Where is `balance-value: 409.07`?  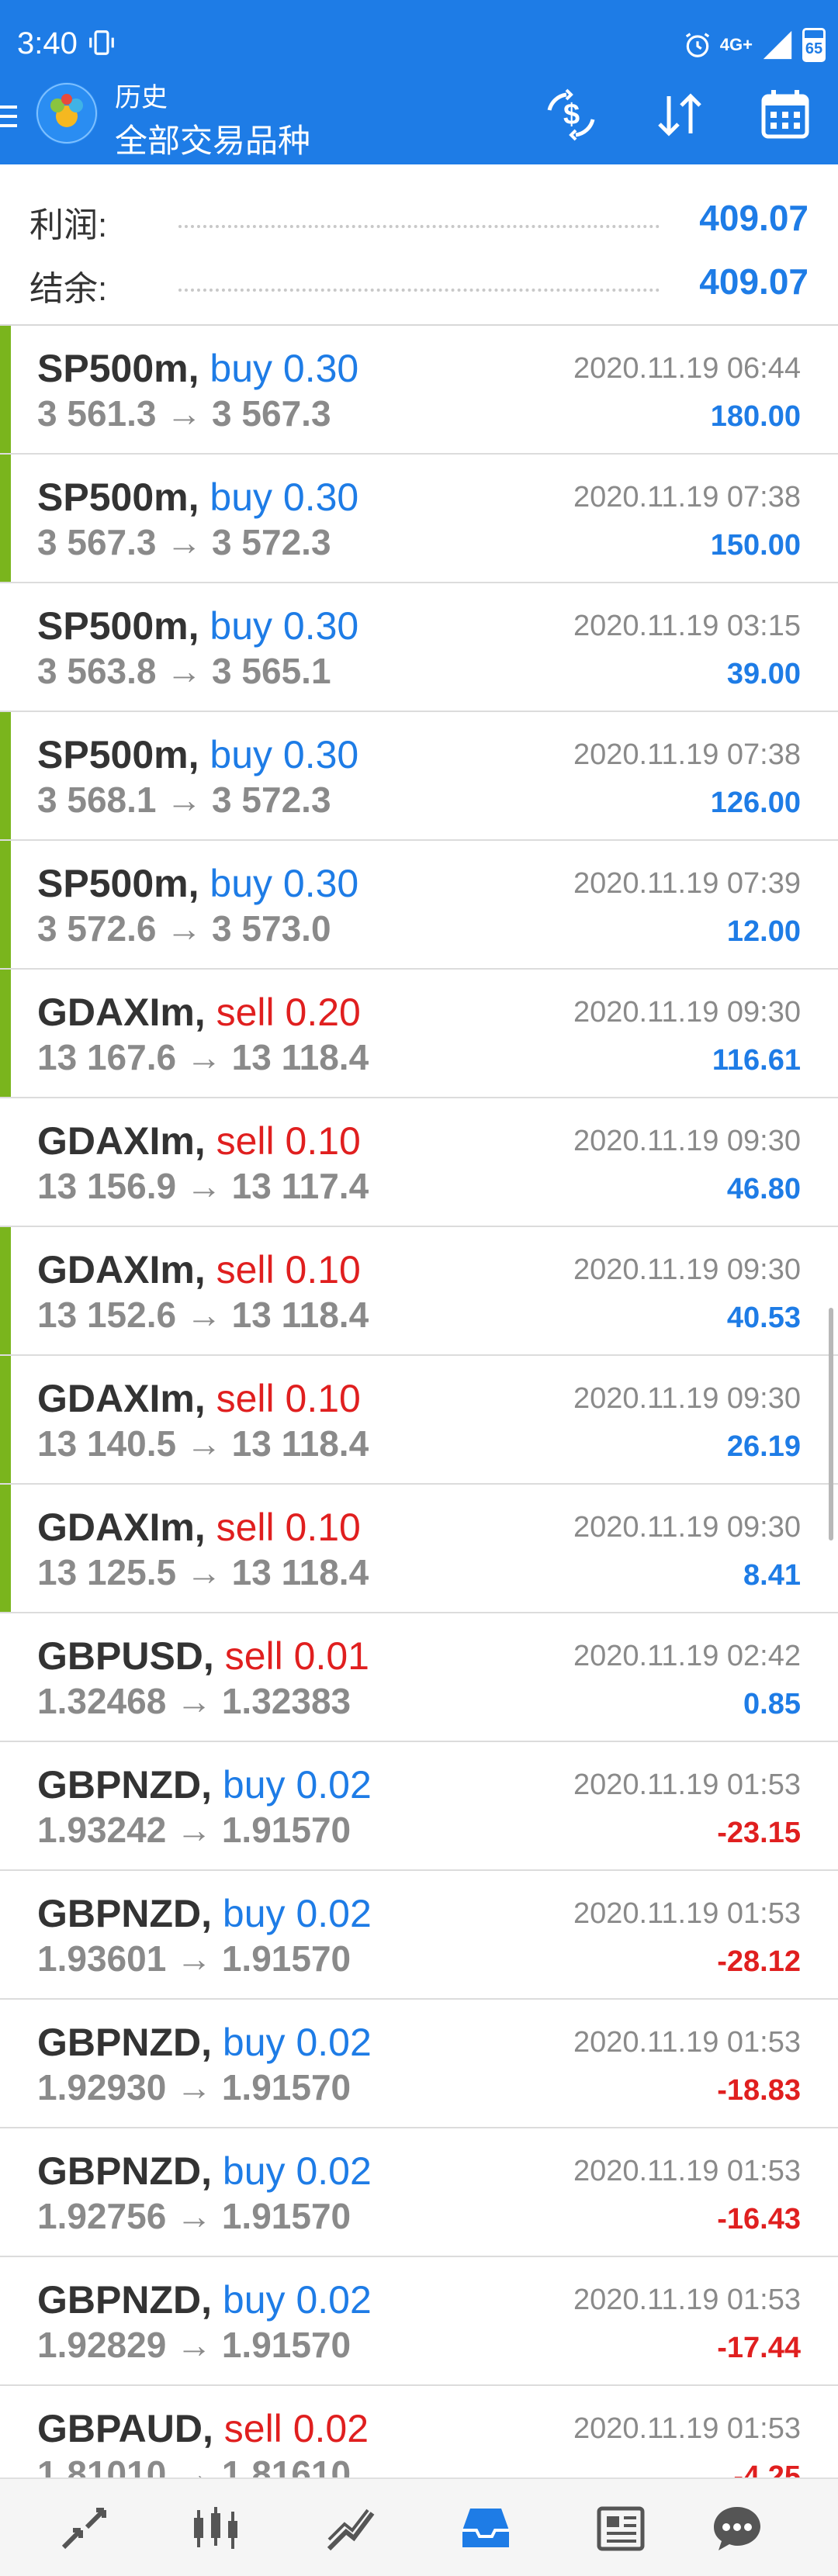 balance-value: 409.07 is located at coordinates (754, 281).